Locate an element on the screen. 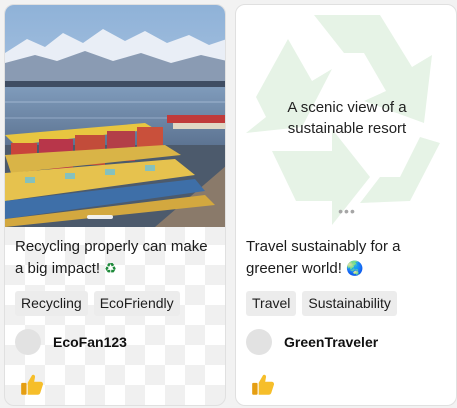  post-author: GreenTraveler is located at coordinates (312, 342).